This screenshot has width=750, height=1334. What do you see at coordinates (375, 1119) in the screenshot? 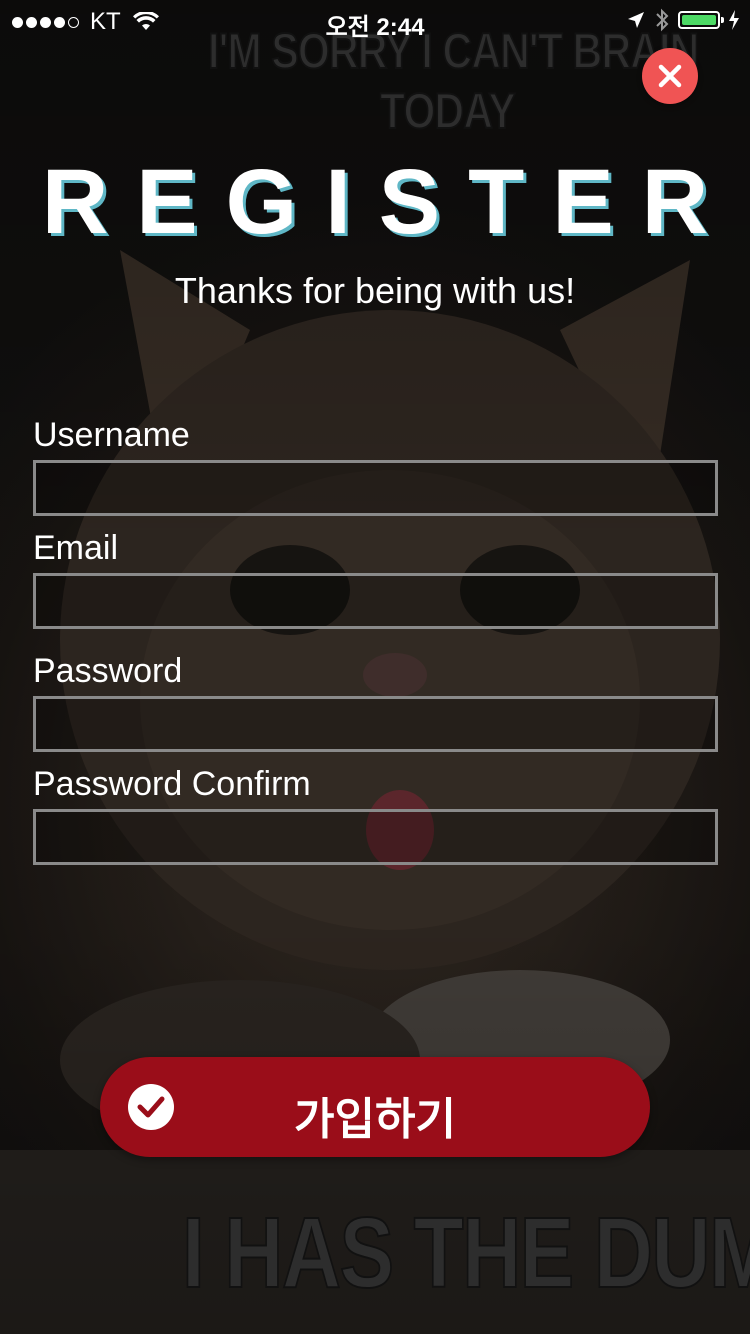
I see `register-submit-label: 가입하기` at bounding box center [375, 1119].